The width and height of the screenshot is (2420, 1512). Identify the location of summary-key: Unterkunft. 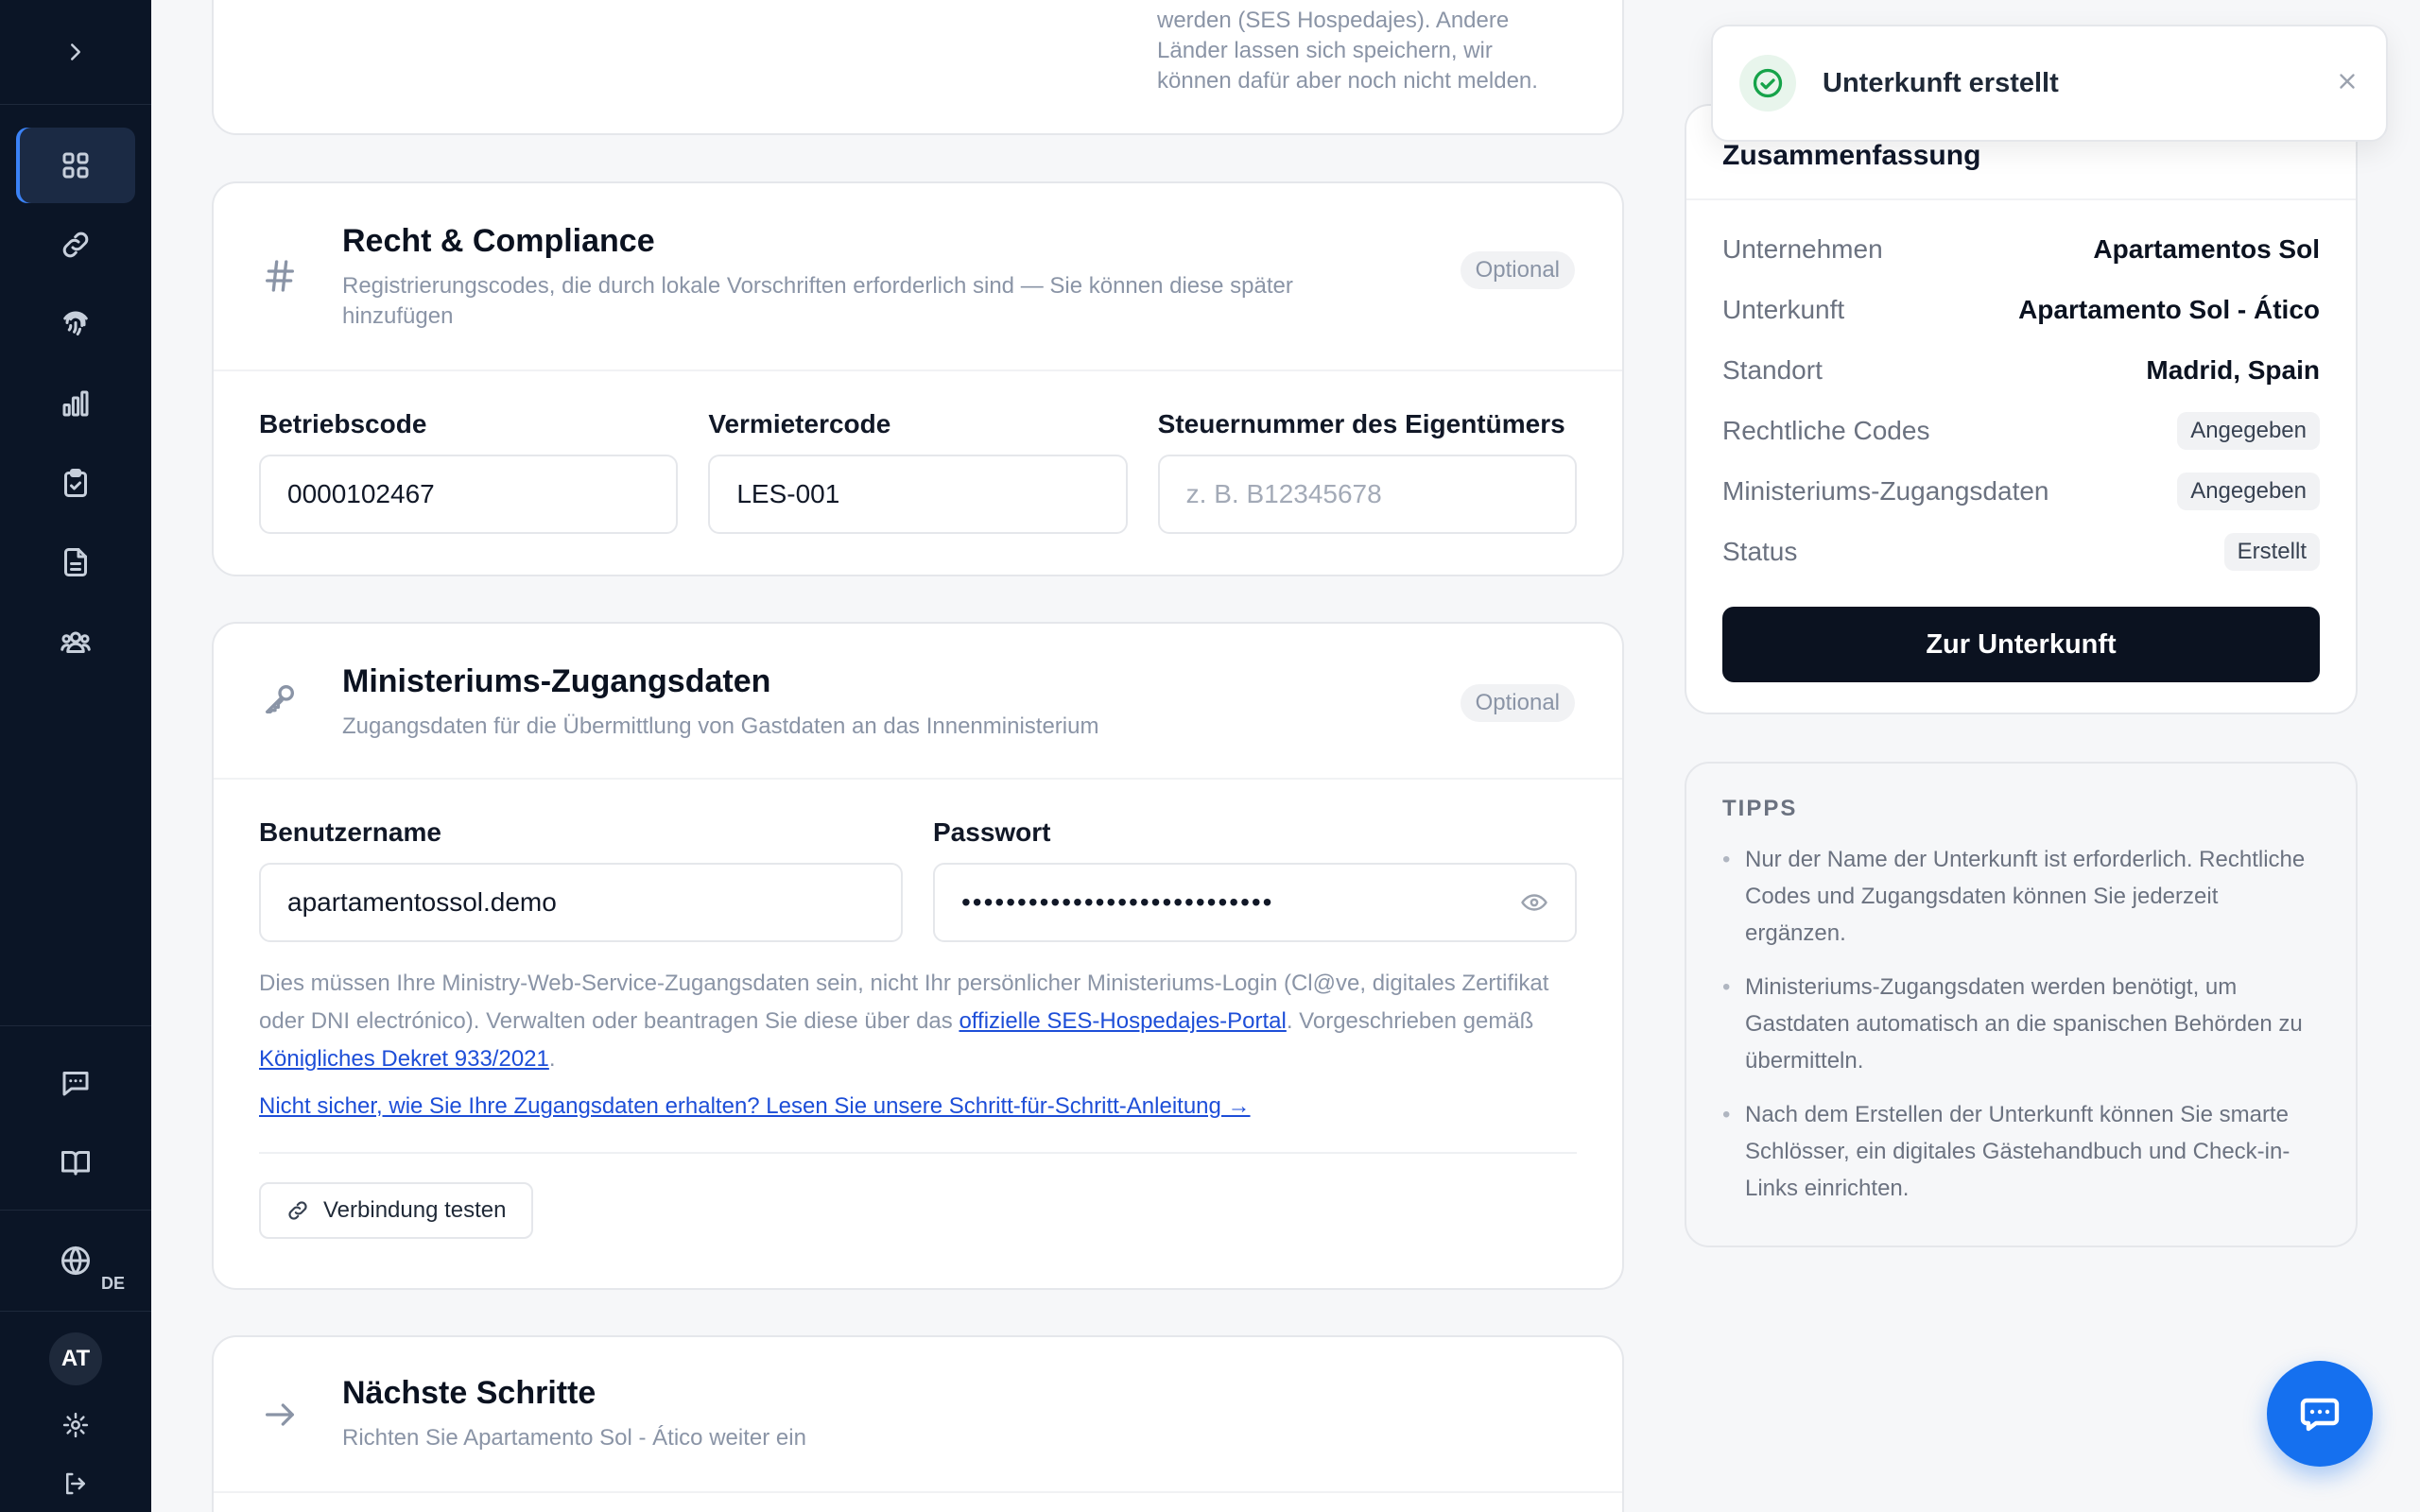
(1783, 309).